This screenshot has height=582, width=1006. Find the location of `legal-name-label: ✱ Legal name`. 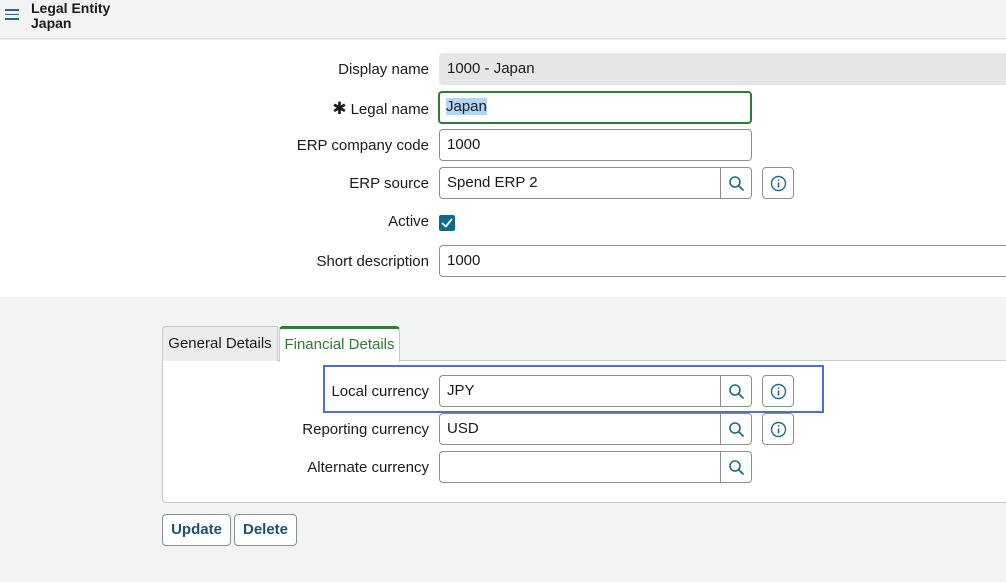

legal-name-label: ✱ Legal name is located at coordinates (380, 109).